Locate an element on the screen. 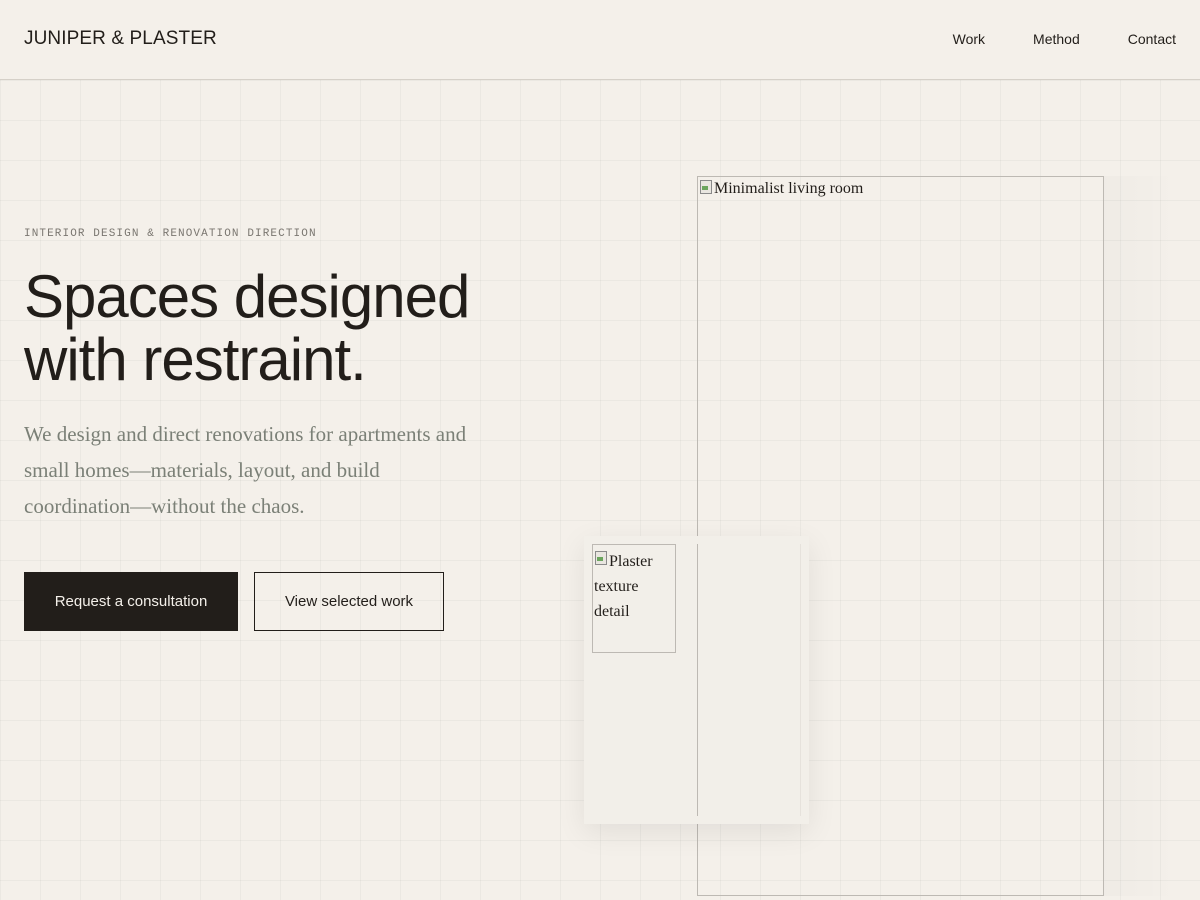 The height and width of the screenshot is (900, 1200). brand-logo-link: JUNIPER & PLASTER is located at coordinates (120, 39).